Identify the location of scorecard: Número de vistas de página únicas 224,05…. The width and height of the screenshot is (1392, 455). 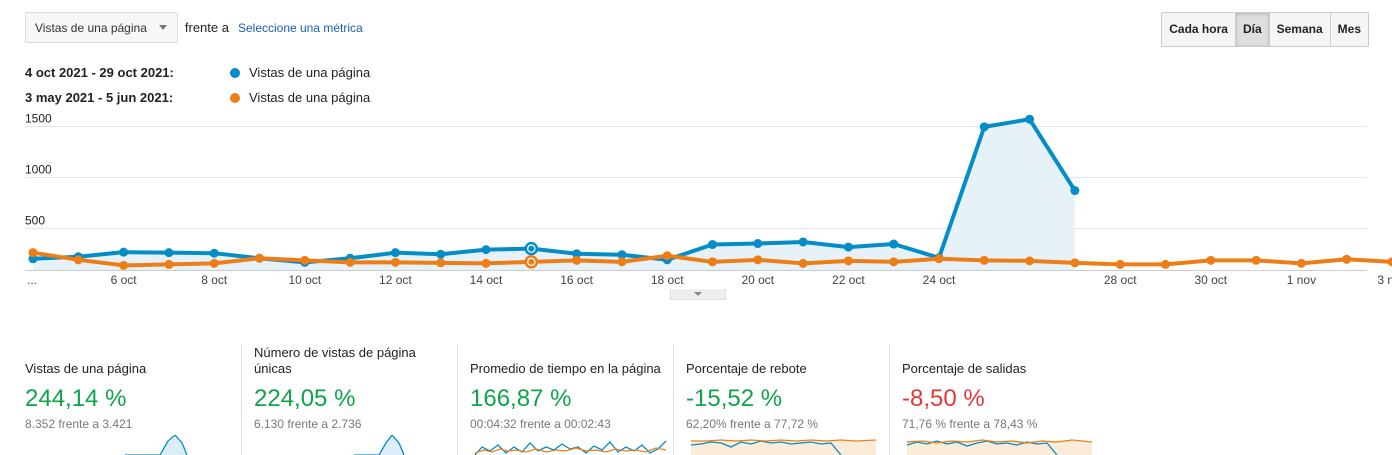
(349, 400).